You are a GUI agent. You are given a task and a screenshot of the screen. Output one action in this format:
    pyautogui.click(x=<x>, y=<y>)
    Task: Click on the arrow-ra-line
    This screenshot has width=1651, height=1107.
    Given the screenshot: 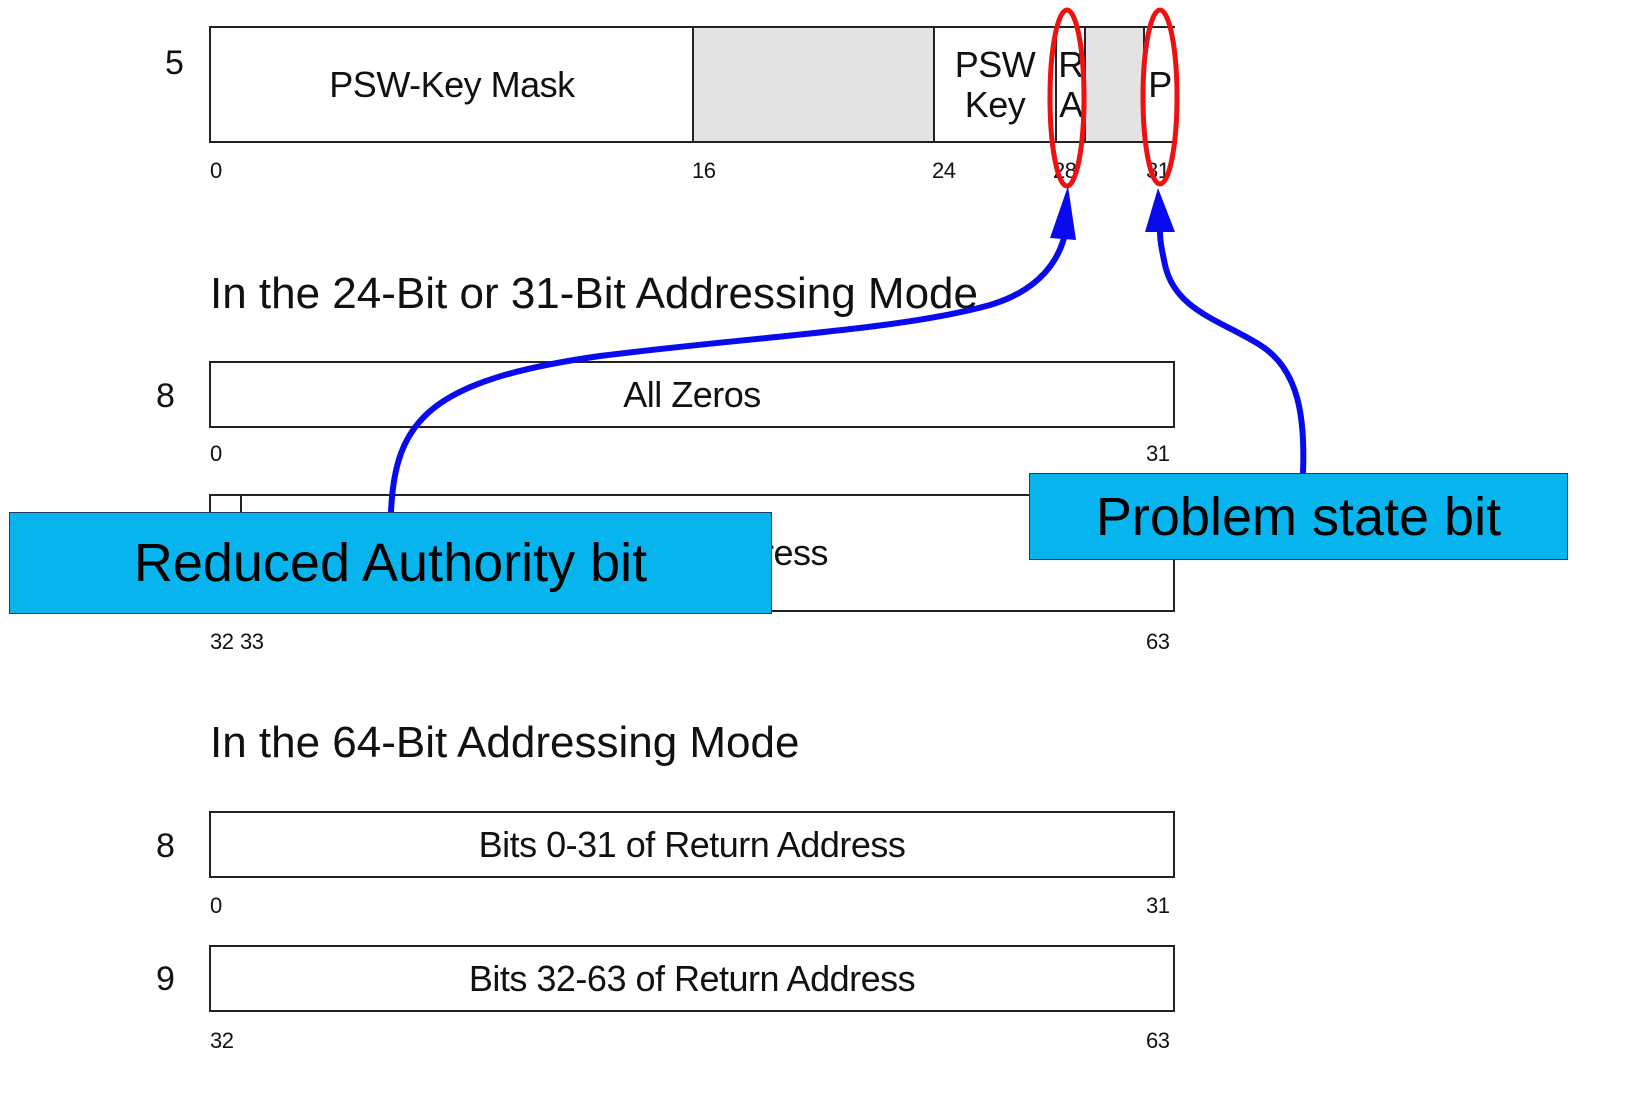 What is the action you would take?
    pyautogui.click(x=728, y=371)
    